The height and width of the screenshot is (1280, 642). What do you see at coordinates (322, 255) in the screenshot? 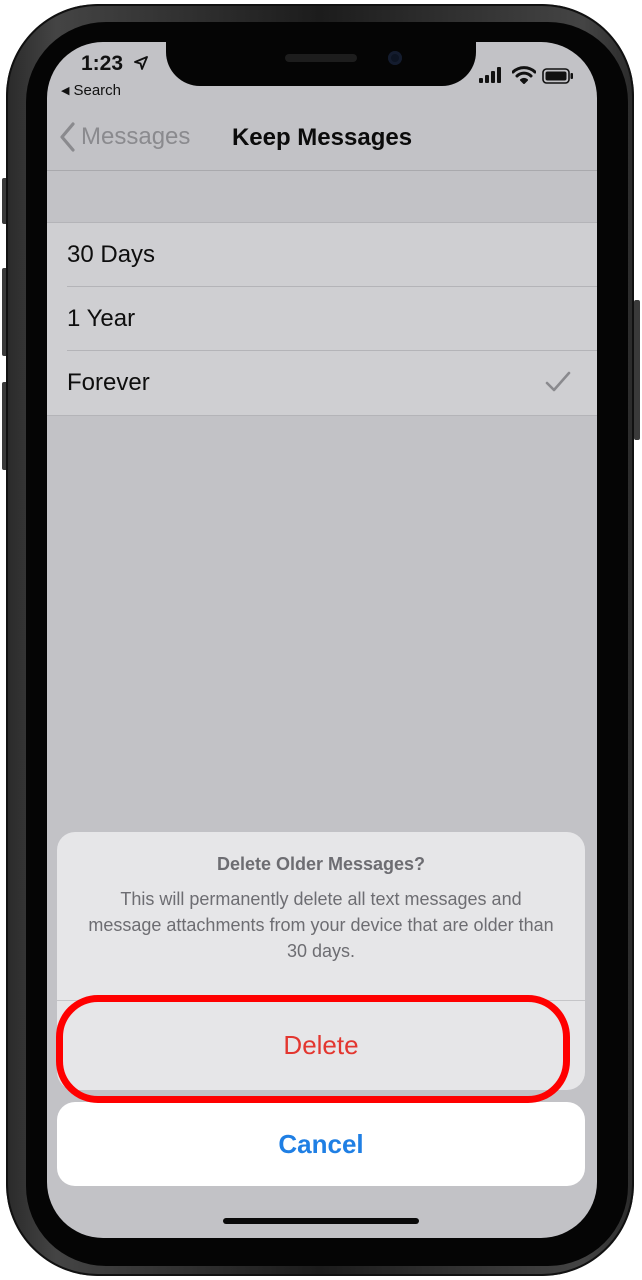
I see `option-30-days: 30 Days` at bounding box center [322, 255].